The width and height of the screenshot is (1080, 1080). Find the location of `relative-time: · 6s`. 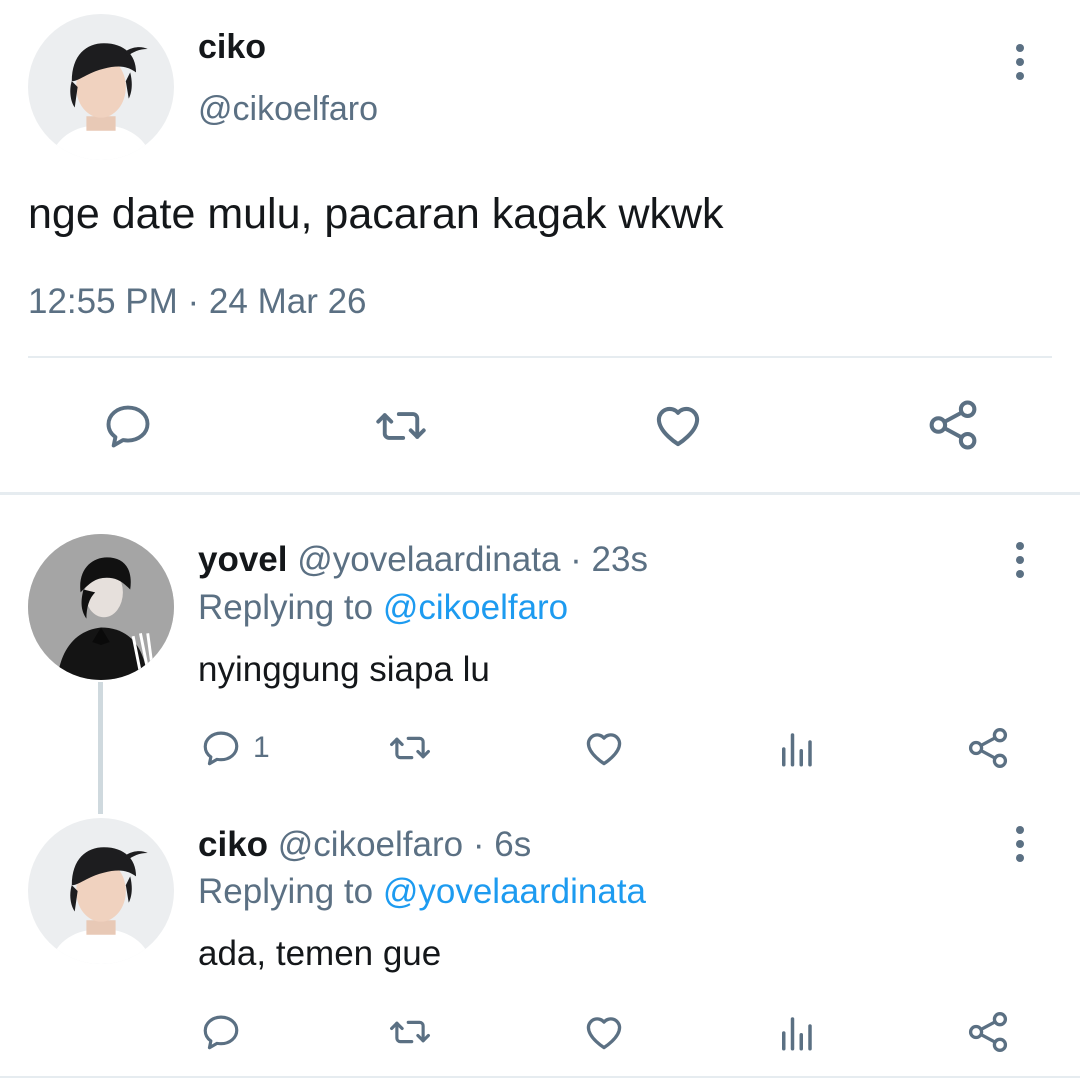

relative-time: · 6s is located at coordinates (502, 844).